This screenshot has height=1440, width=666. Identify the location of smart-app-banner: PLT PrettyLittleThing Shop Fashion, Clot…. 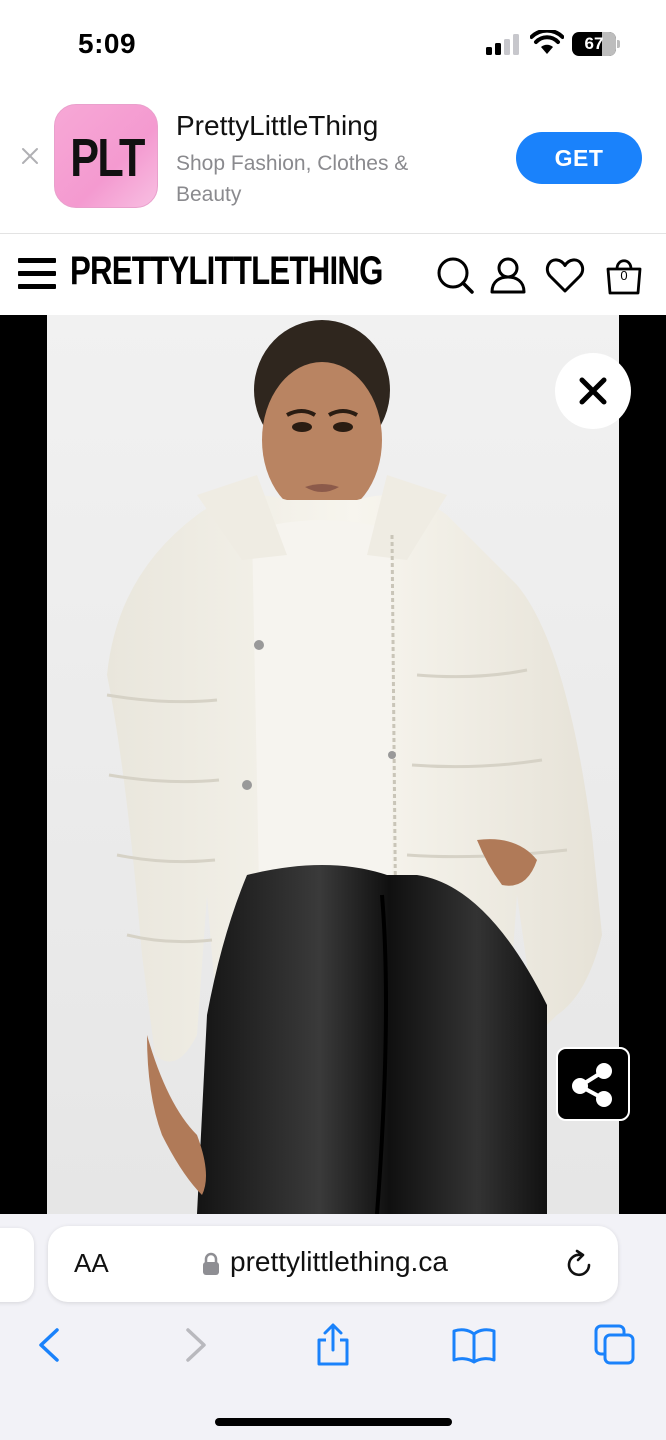
(333, 162).